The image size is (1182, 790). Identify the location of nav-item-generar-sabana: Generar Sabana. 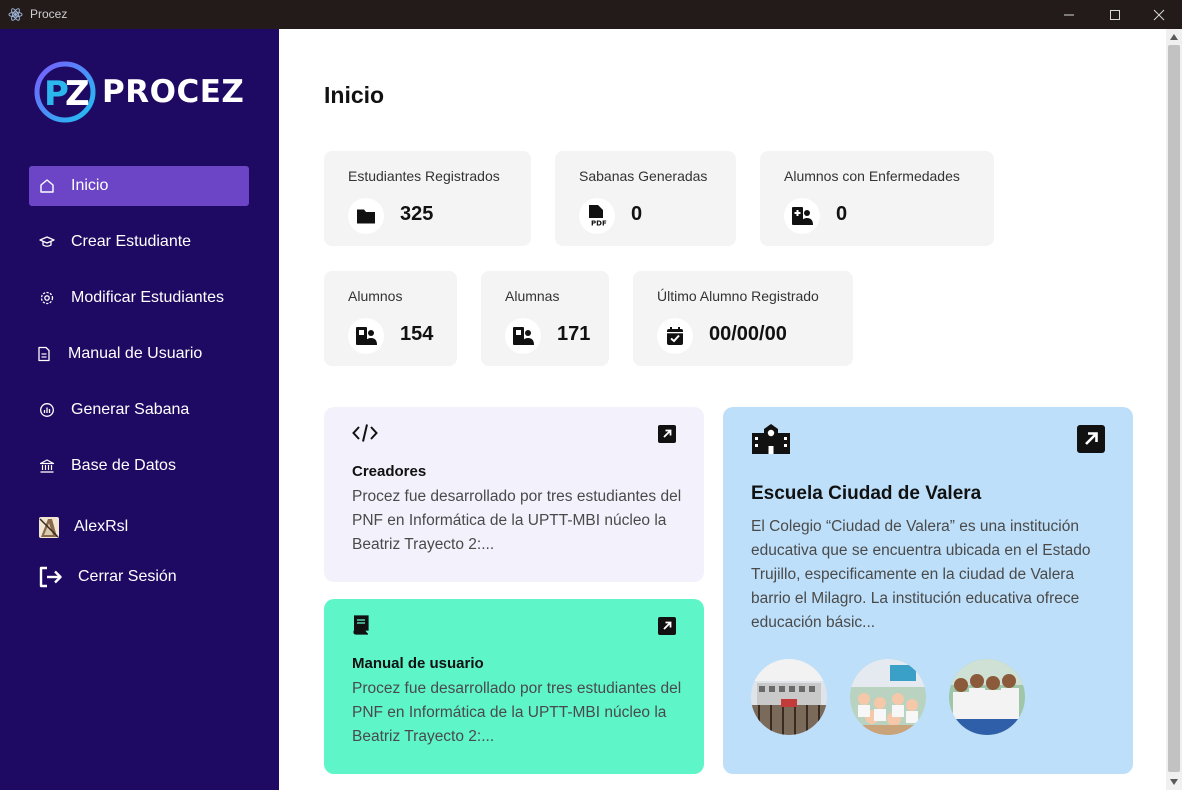
(139, 410).